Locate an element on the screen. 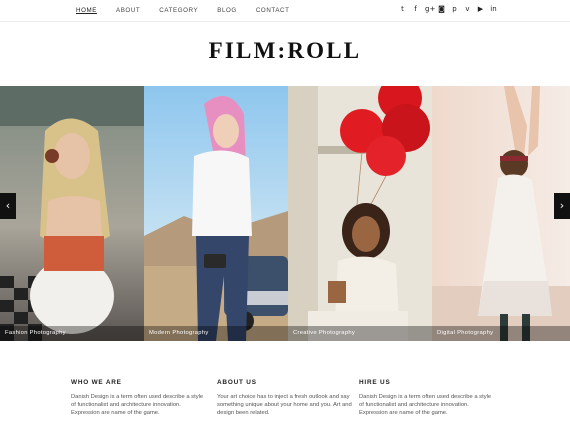 The width and height of the screenshot is (570, 430). main-nav: HOME ABOUT CATEGORY BLOG CONTACT is located at coordinates (192, 11).